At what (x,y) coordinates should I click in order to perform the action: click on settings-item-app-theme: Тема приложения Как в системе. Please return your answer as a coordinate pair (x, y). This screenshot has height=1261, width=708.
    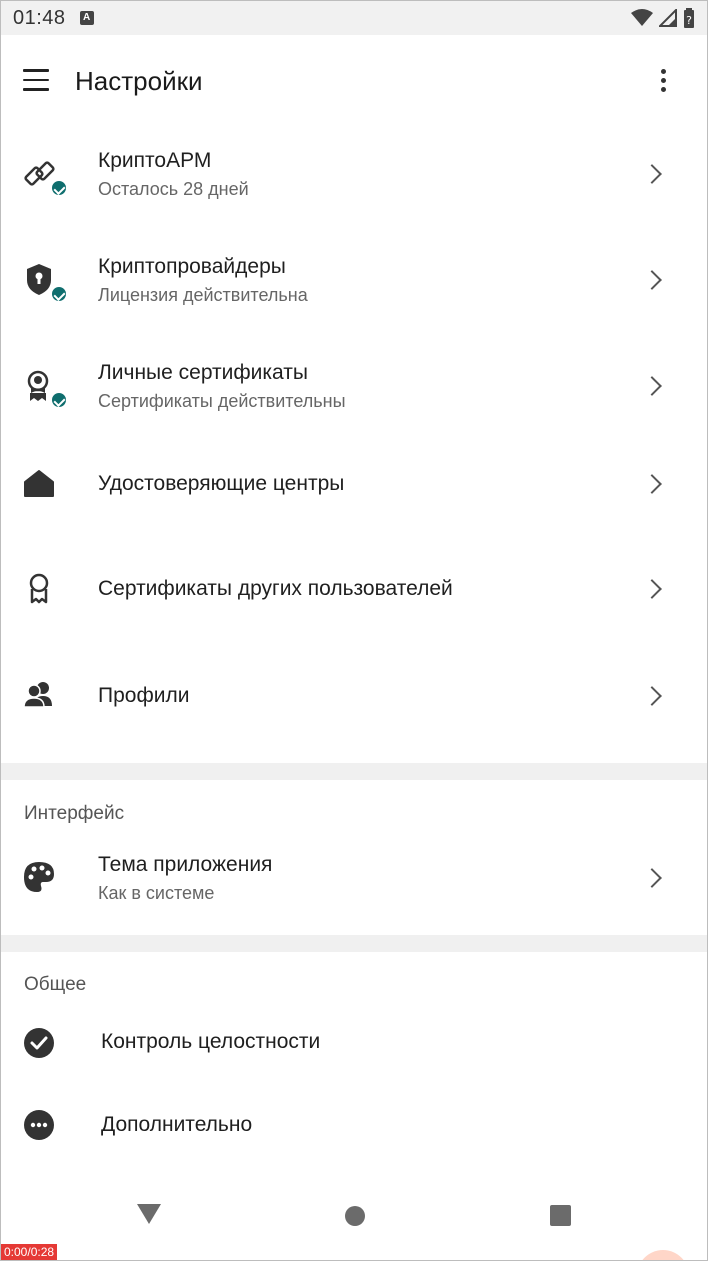
    Looking at the image, I should click on (354, 881).